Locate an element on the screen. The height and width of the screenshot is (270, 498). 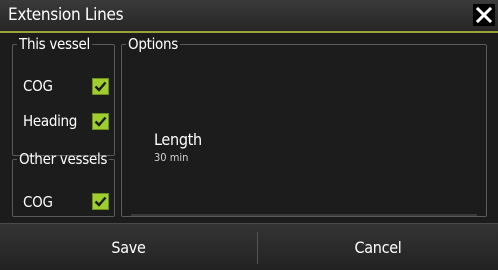
other-vessels-cog-row: COG is located at coordinates (38, 202).